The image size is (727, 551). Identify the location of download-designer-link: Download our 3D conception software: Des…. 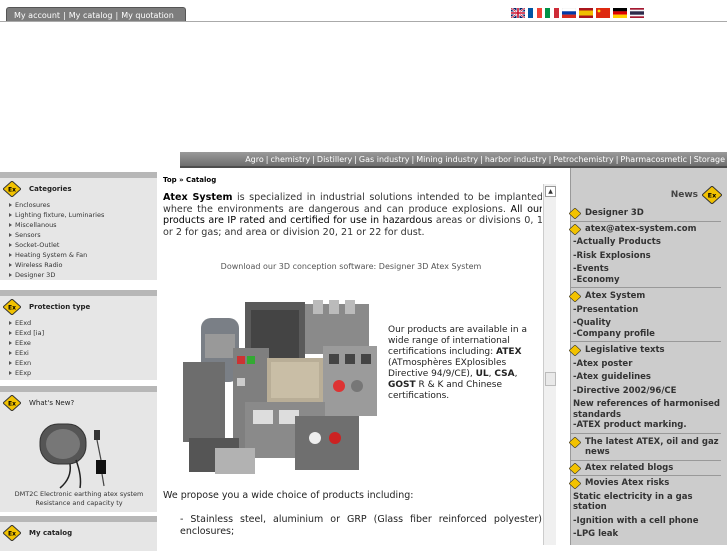
(351, 266).